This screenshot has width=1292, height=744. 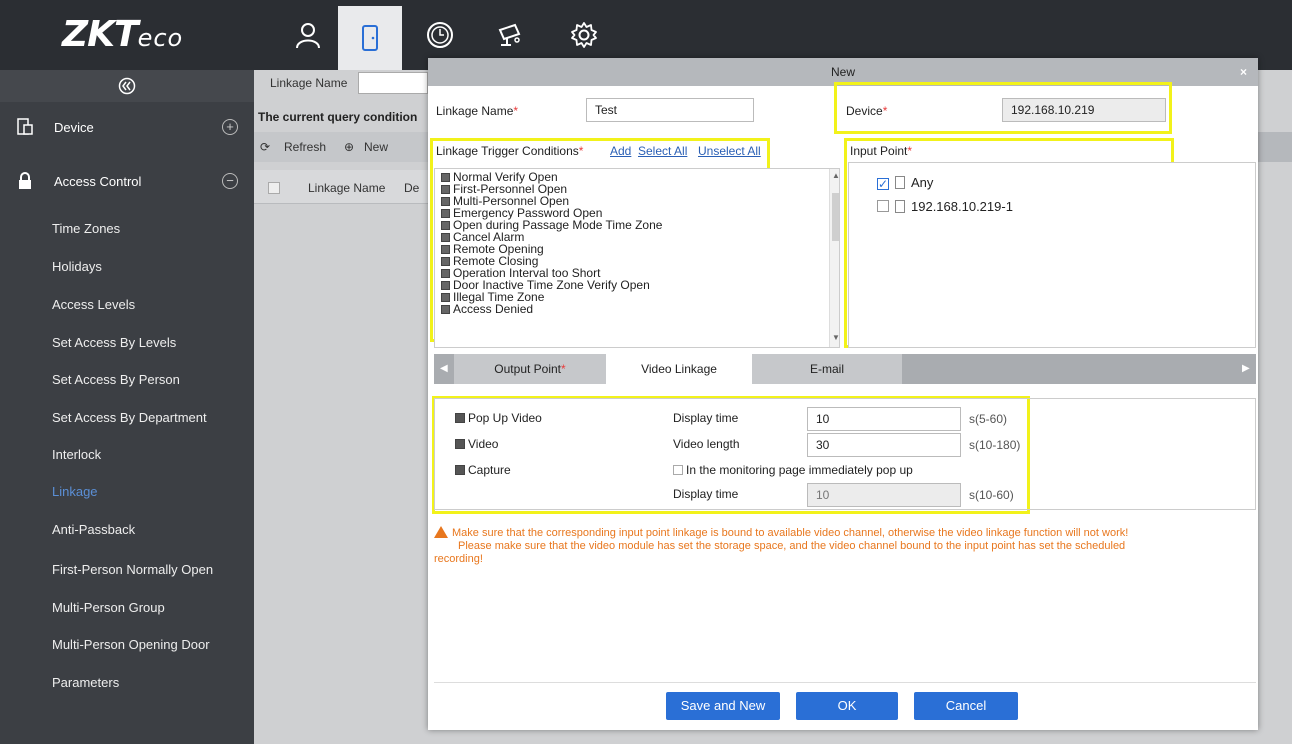 I want to click on tab-next-icon: ▶, so click(x=1246, y=368).